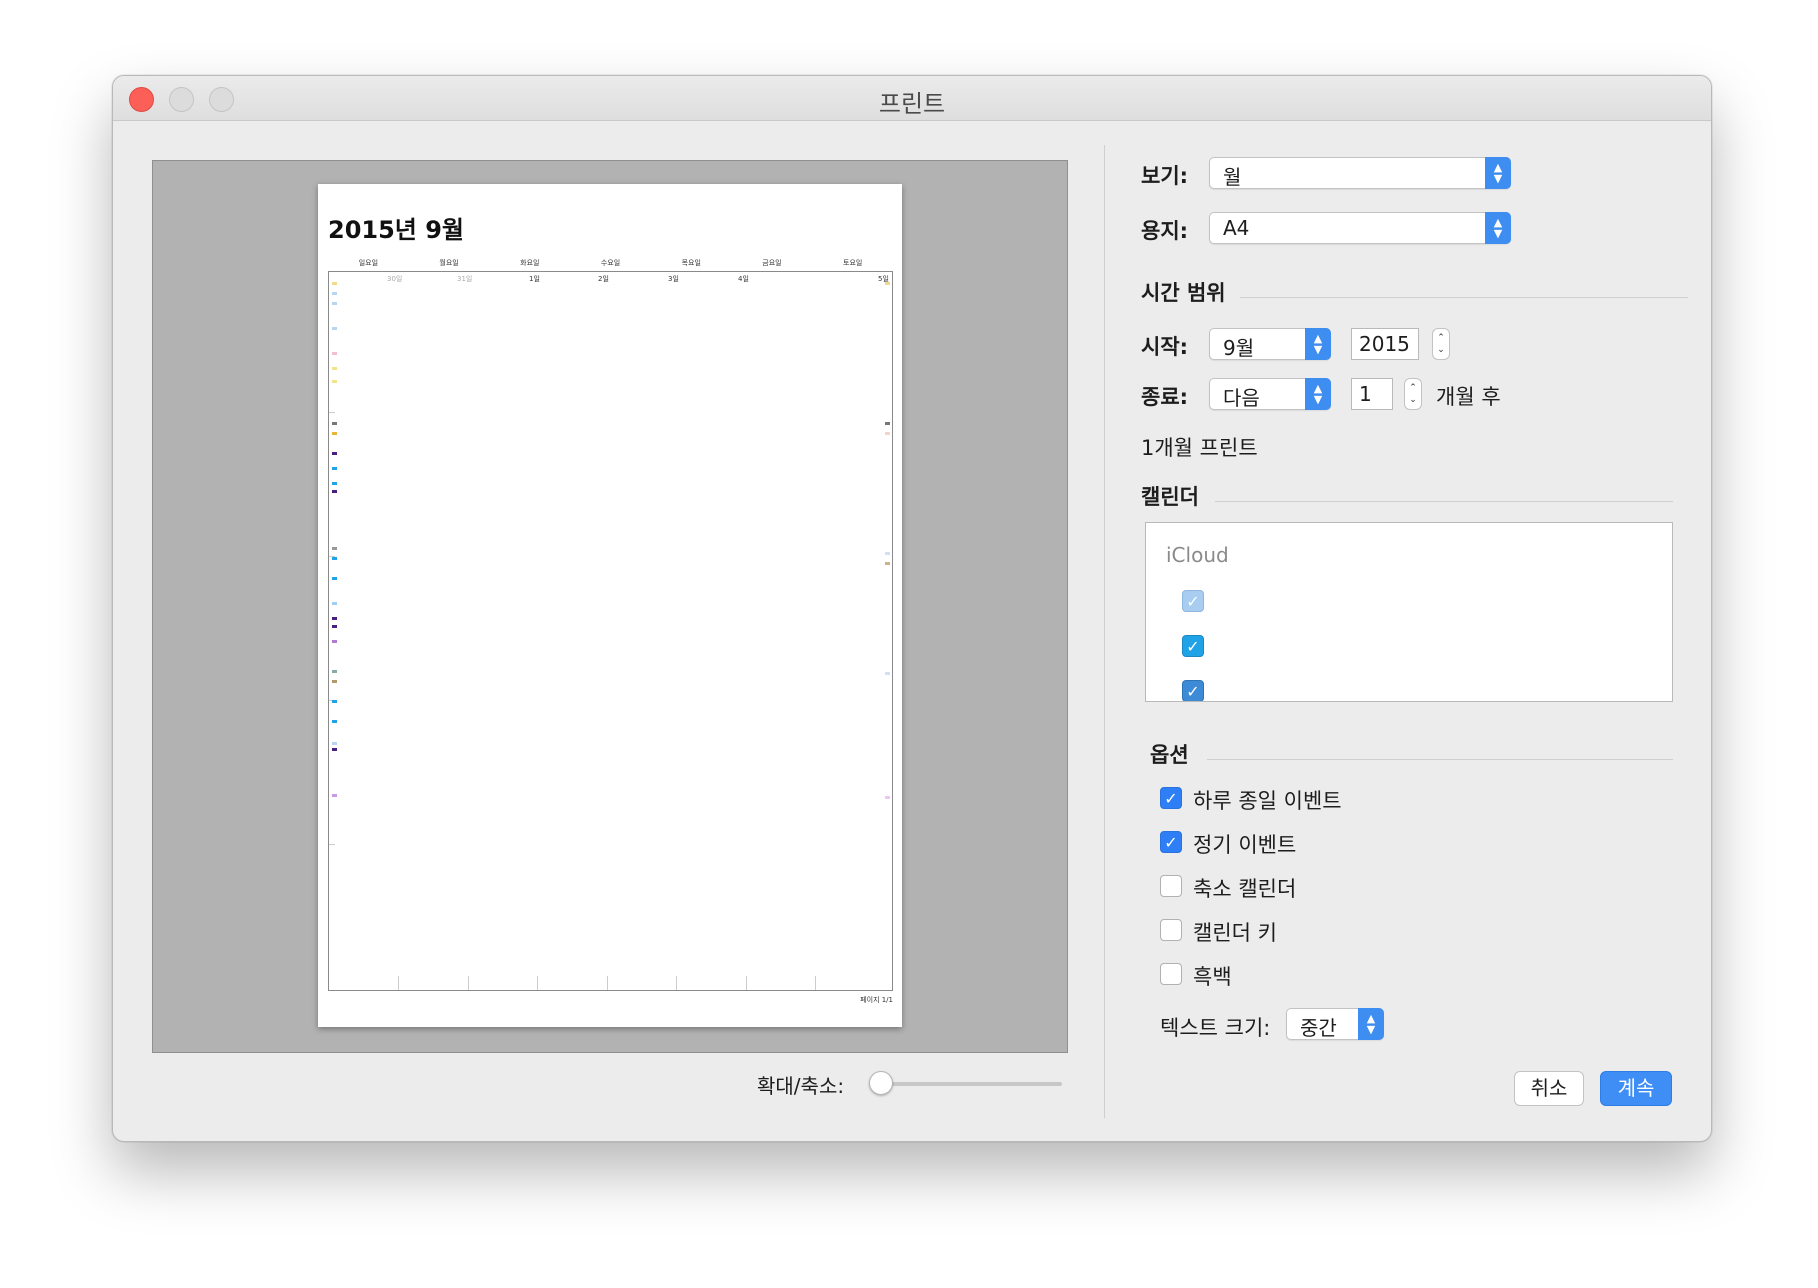  I want to click on view-value: 월, so click(1232, 177).